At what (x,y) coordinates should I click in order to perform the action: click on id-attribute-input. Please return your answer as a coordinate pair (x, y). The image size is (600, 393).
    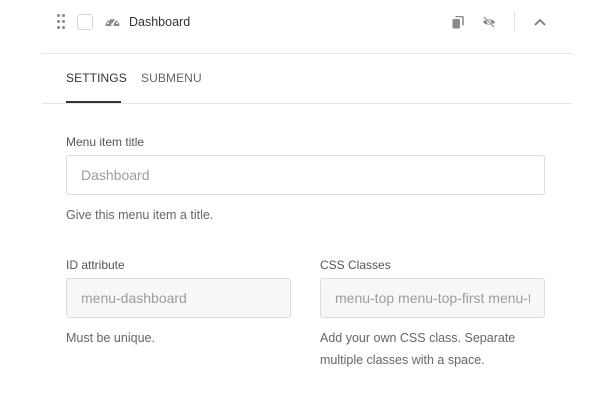
    Looking at the image, I should click on (178, 298).